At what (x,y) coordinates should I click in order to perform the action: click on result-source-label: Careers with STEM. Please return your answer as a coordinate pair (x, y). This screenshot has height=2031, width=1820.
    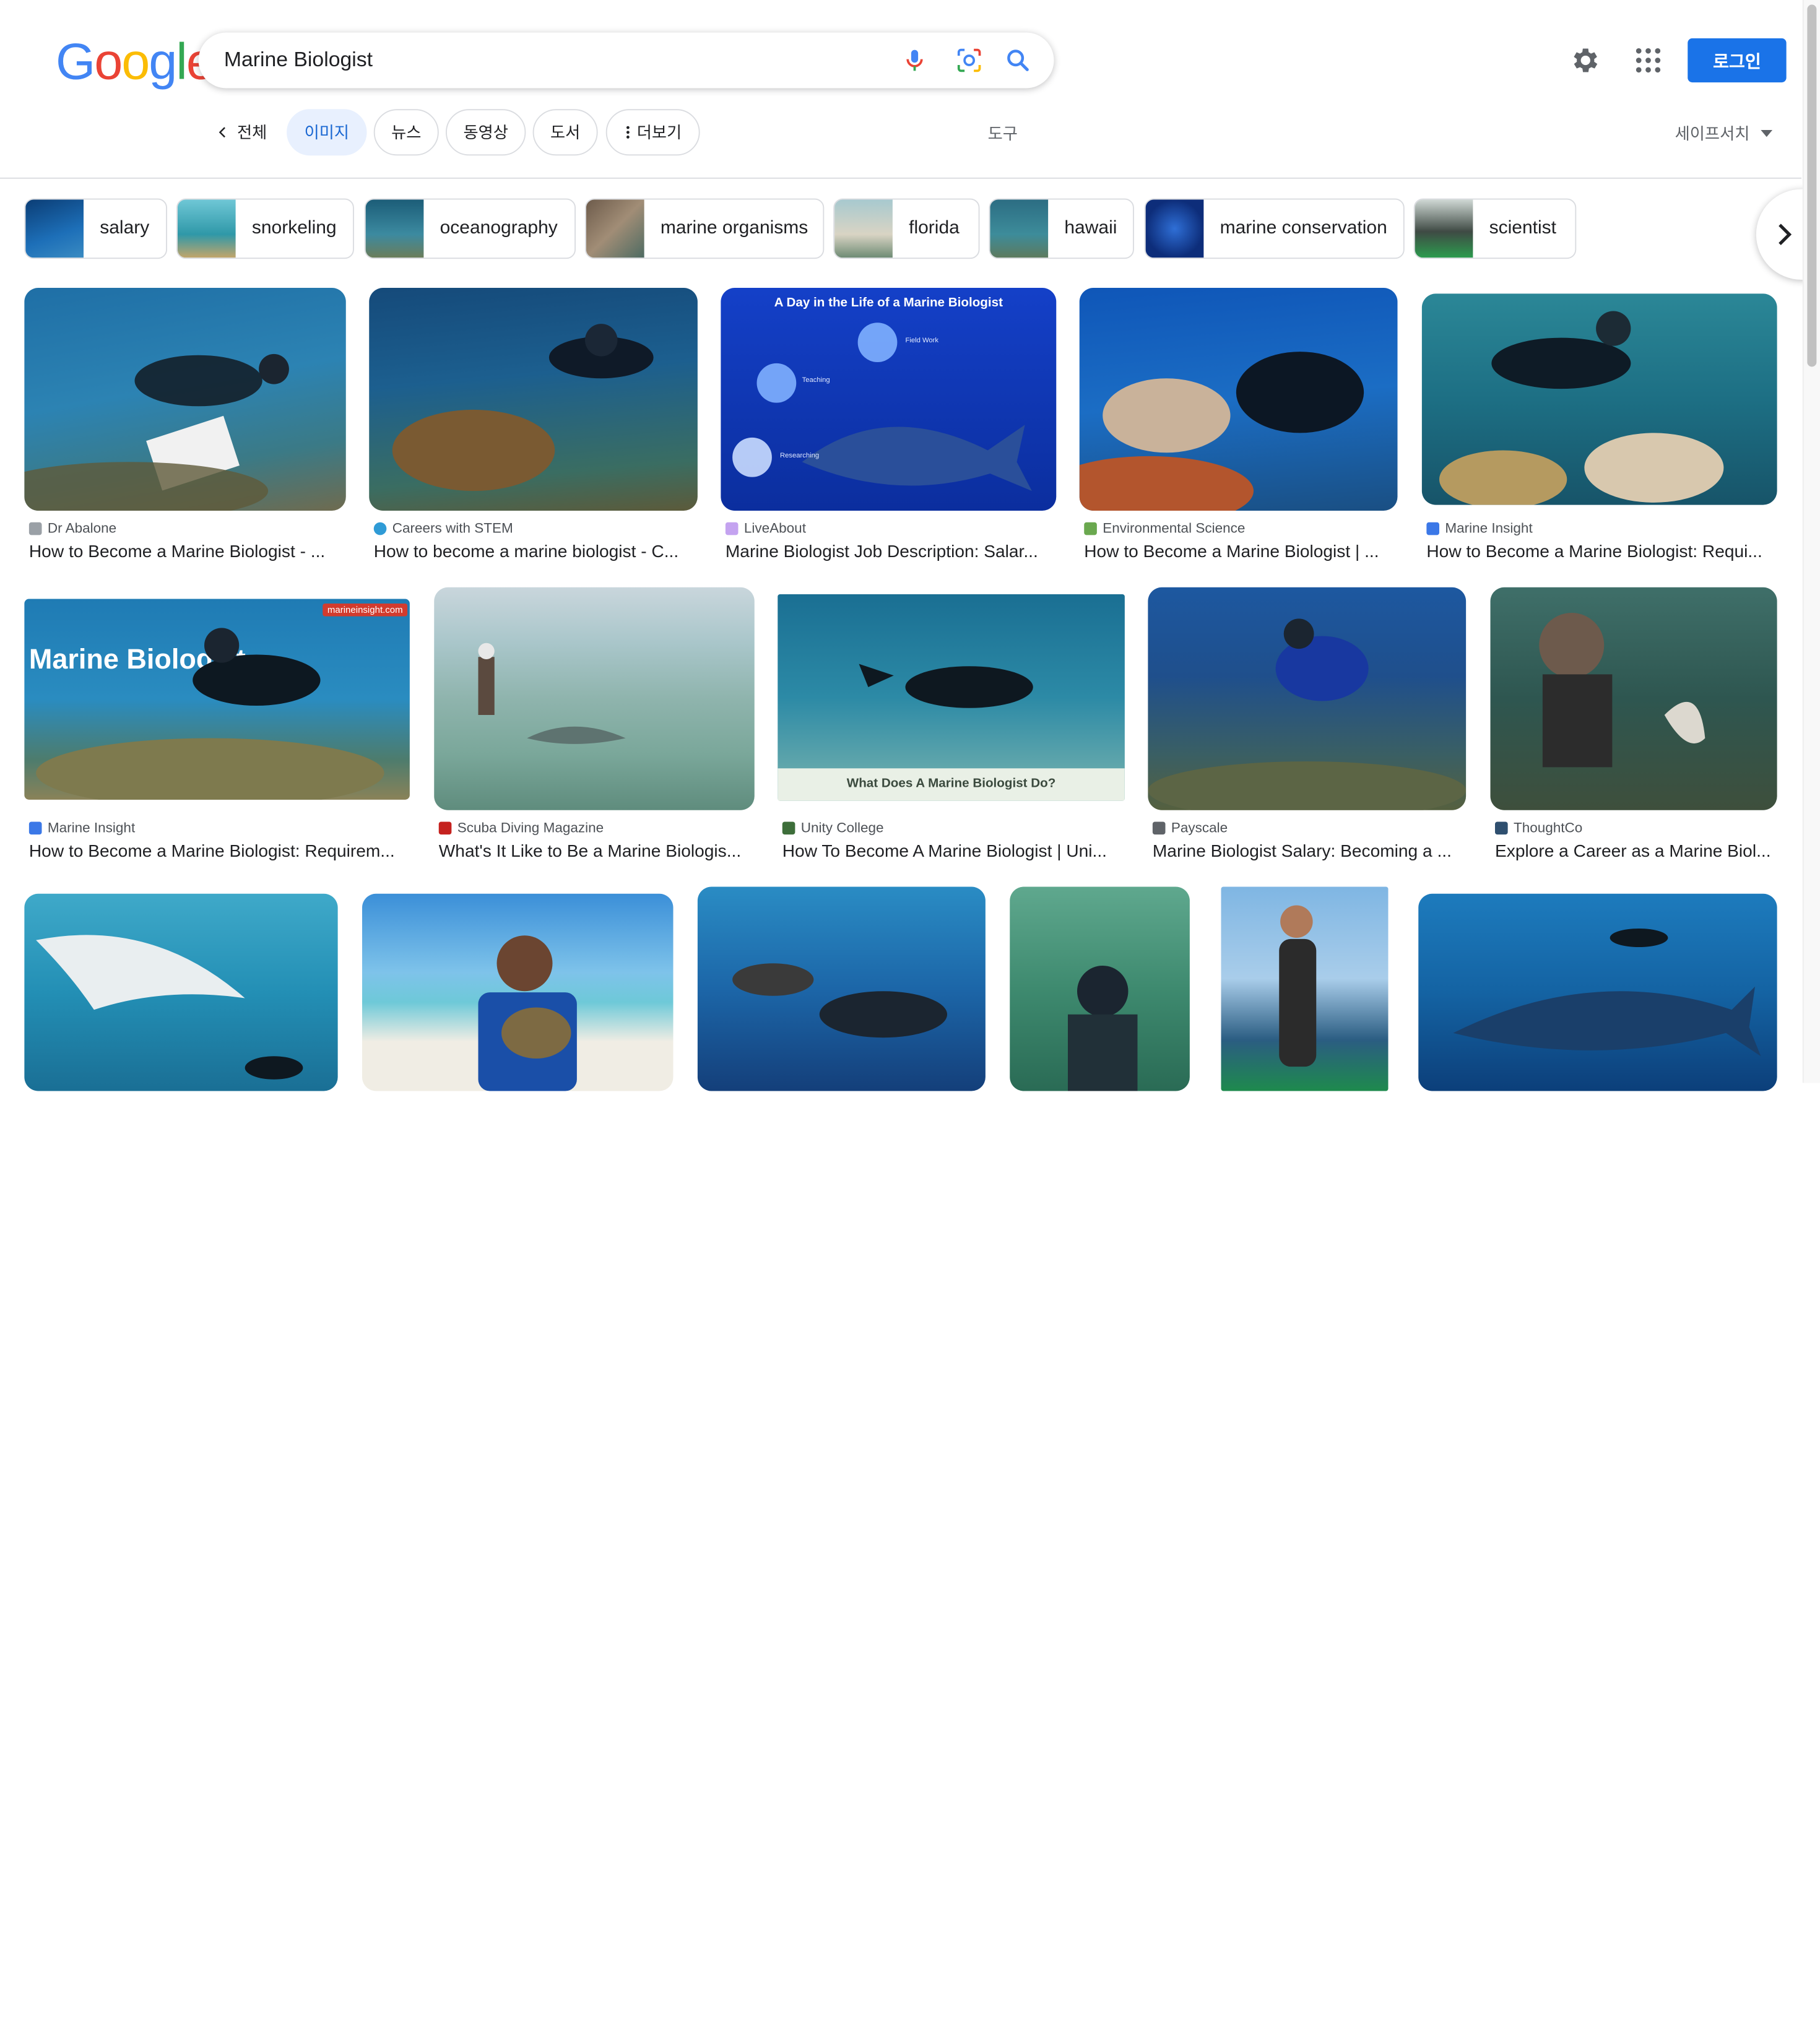
    Looking at the image, I should click on (452, 528).